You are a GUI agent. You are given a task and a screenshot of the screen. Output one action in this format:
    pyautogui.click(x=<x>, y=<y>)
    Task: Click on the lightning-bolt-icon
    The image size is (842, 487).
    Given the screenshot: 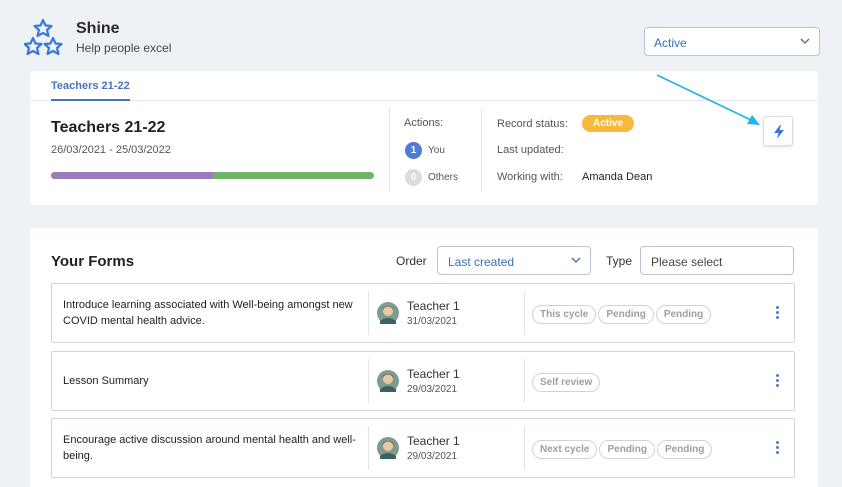 What is the action you would take?
    pyautogui.click(x=779, y=132)
    